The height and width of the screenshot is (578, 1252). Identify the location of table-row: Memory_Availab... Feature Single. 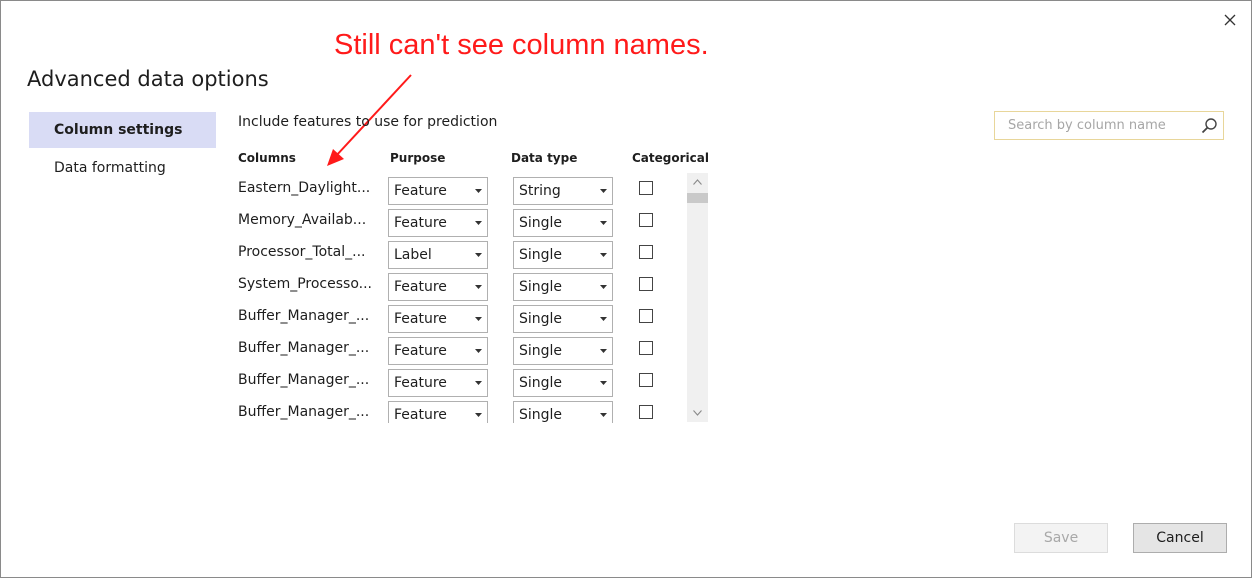
(461, 220).